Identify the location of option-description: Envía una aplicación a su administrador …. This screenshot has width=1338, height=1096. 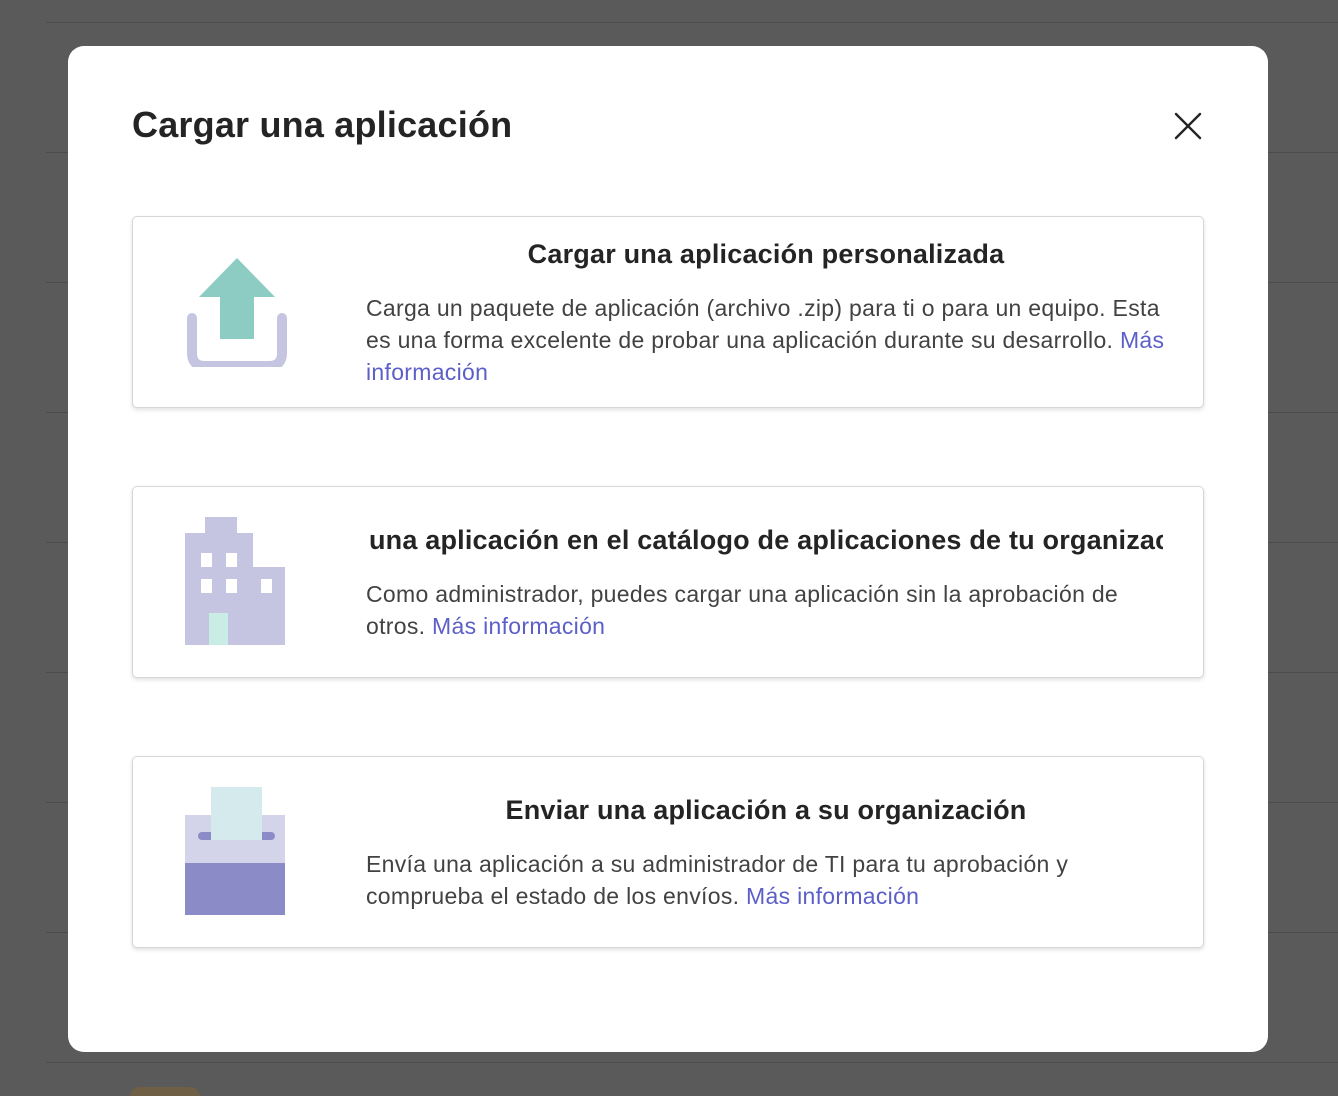
(717, 880).